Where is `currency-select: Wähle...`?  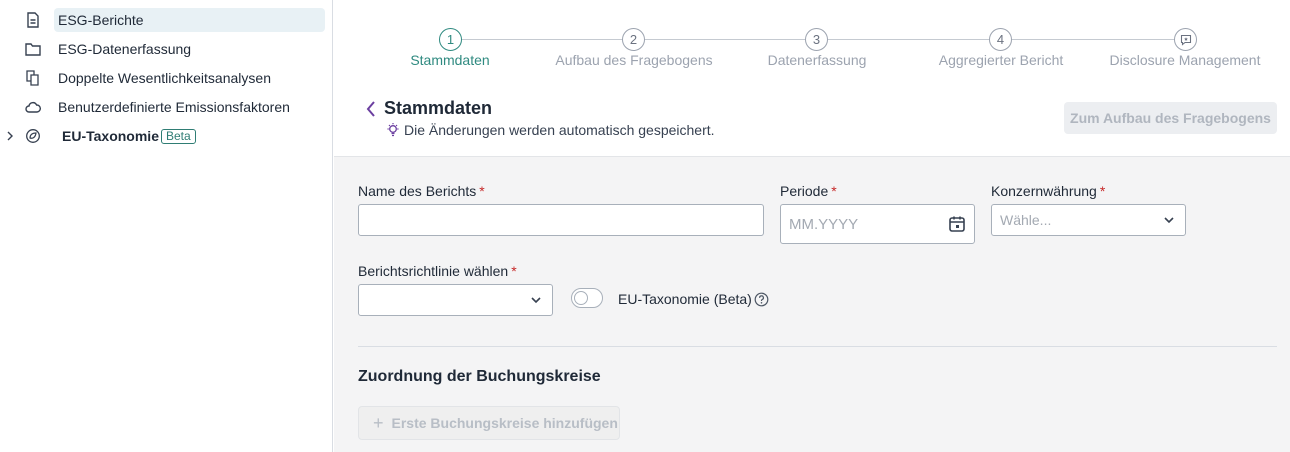 currency-select: Wähle... is located at coordinates (1088, 220).